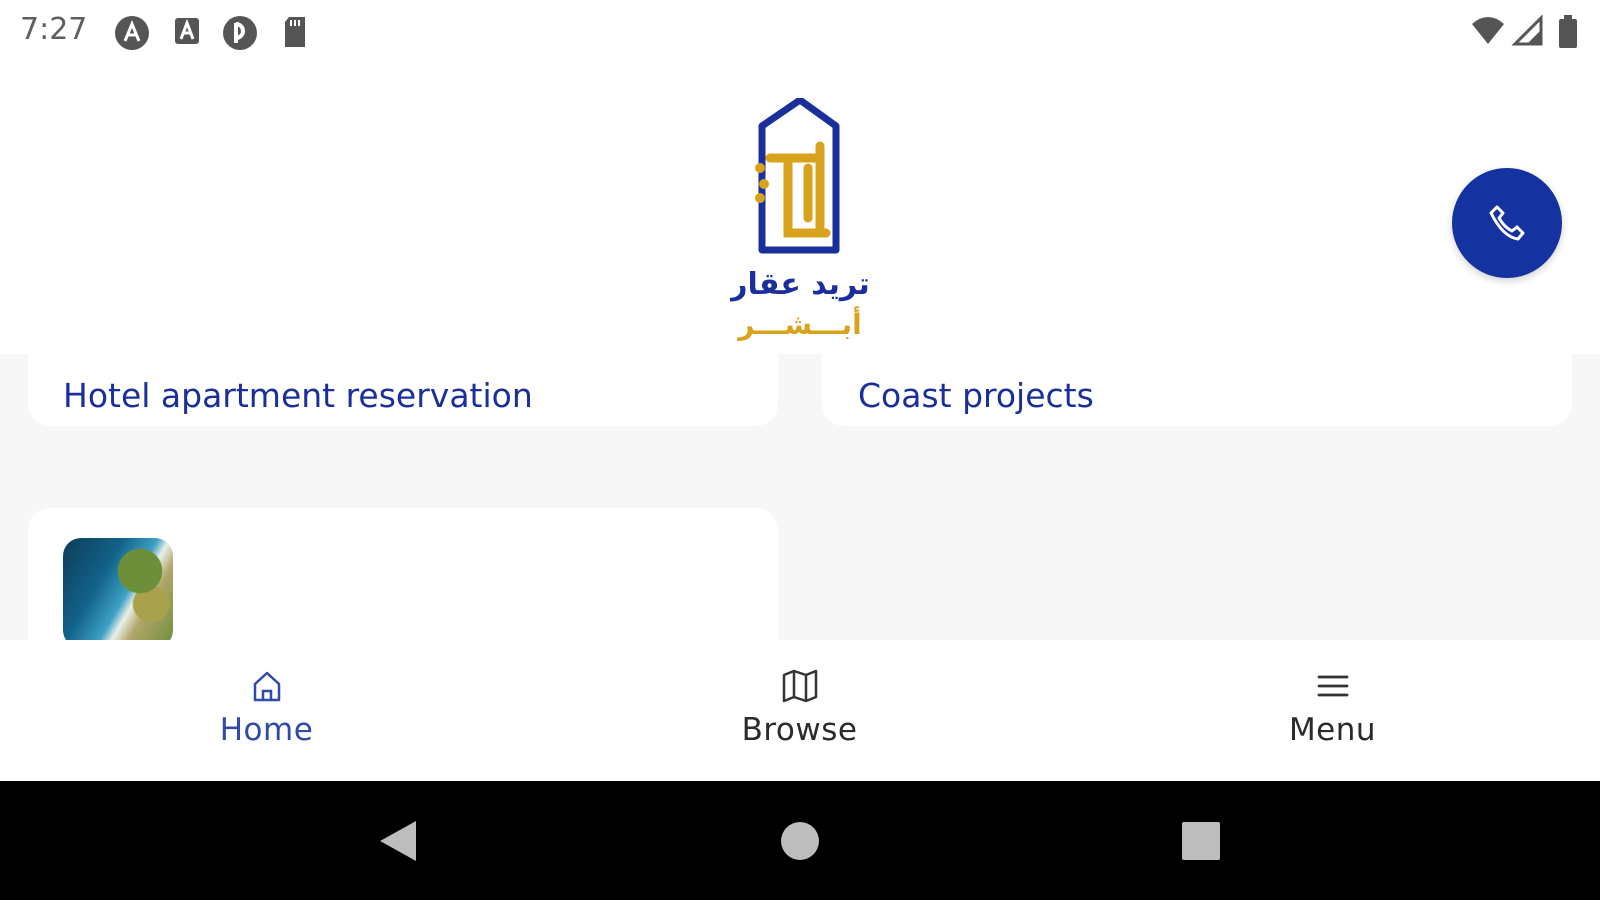 Image resolution: width=1600 pixels, height=900 pixels. I want to click on nav-home: Home, so click(266, 710).